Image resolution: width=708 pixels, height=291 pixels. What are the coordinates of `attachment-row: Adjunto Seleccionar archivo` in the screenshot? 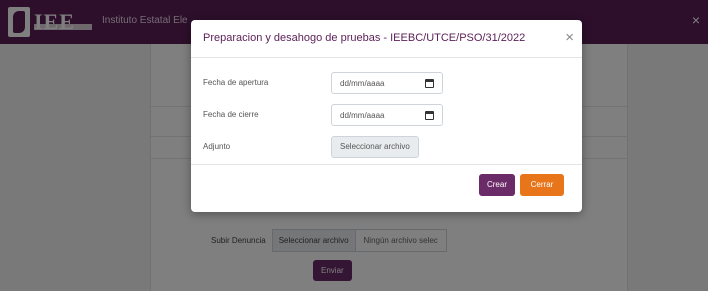 It's located at (388, 147).